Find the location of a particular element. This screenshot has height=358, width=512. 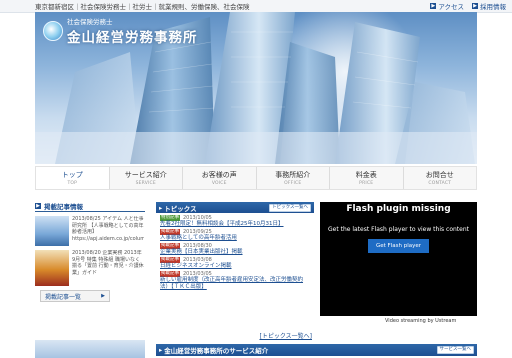

nav-sublabel: SERVICE is located at coordinates (145, 183).